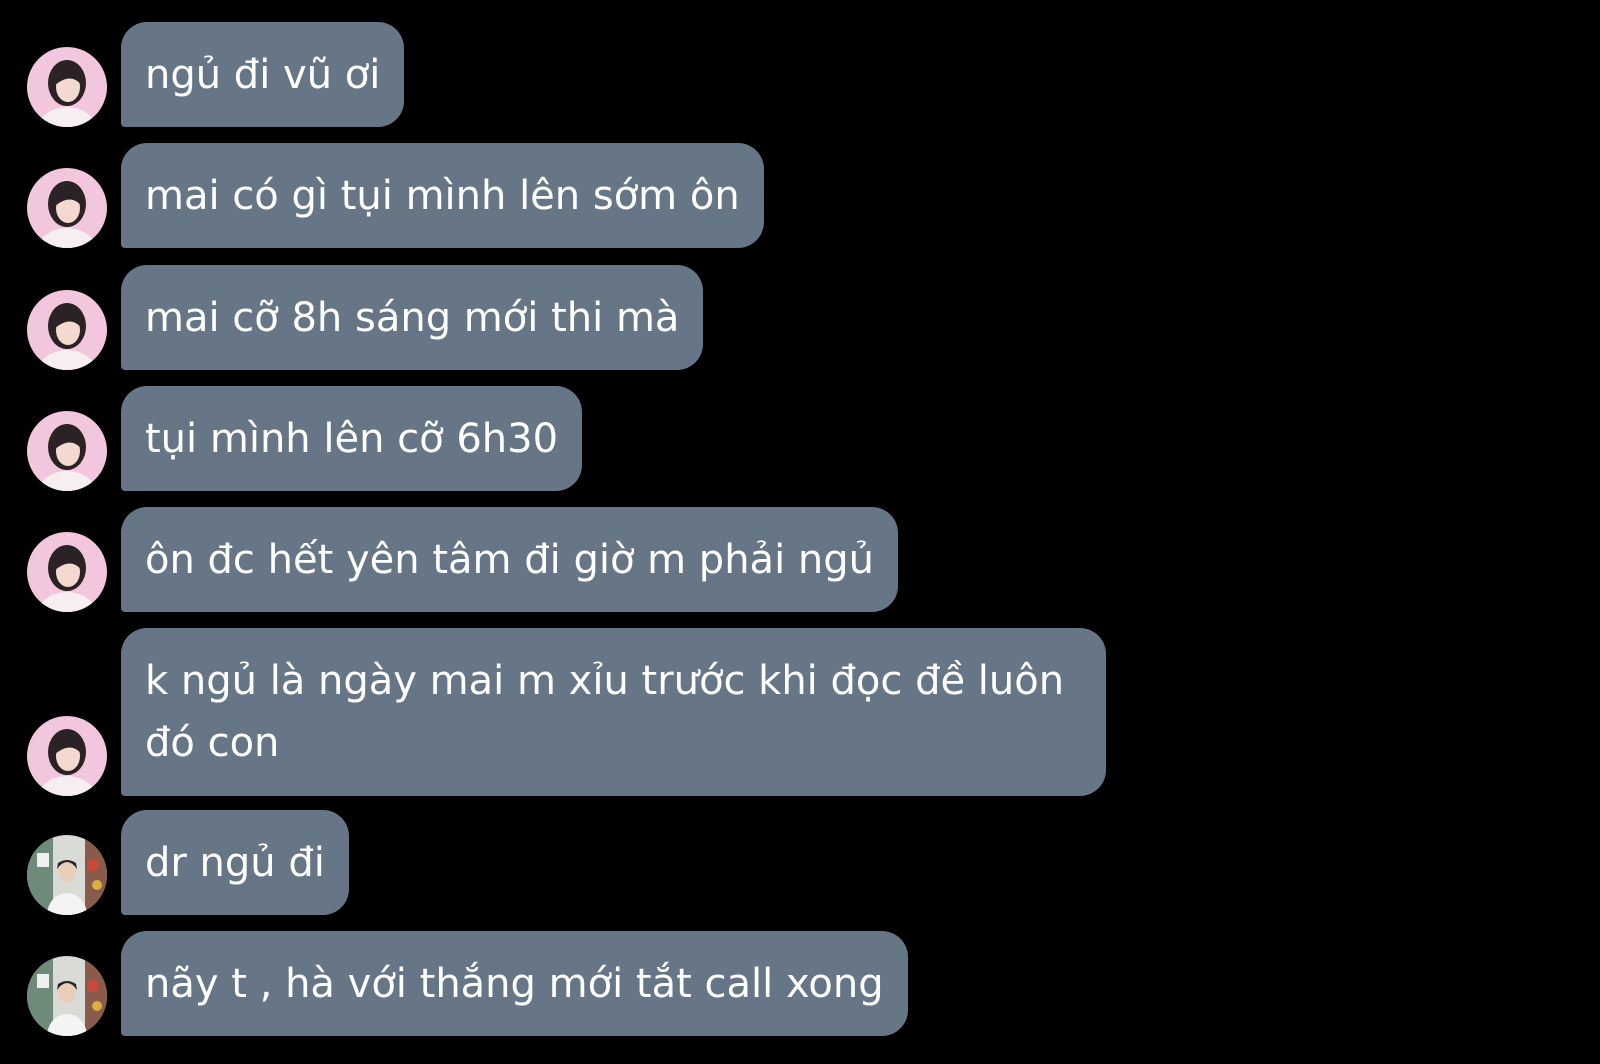  I want to click on message-row: nãy t , hà với thắng mới tắt call xong, so click(467, 983).